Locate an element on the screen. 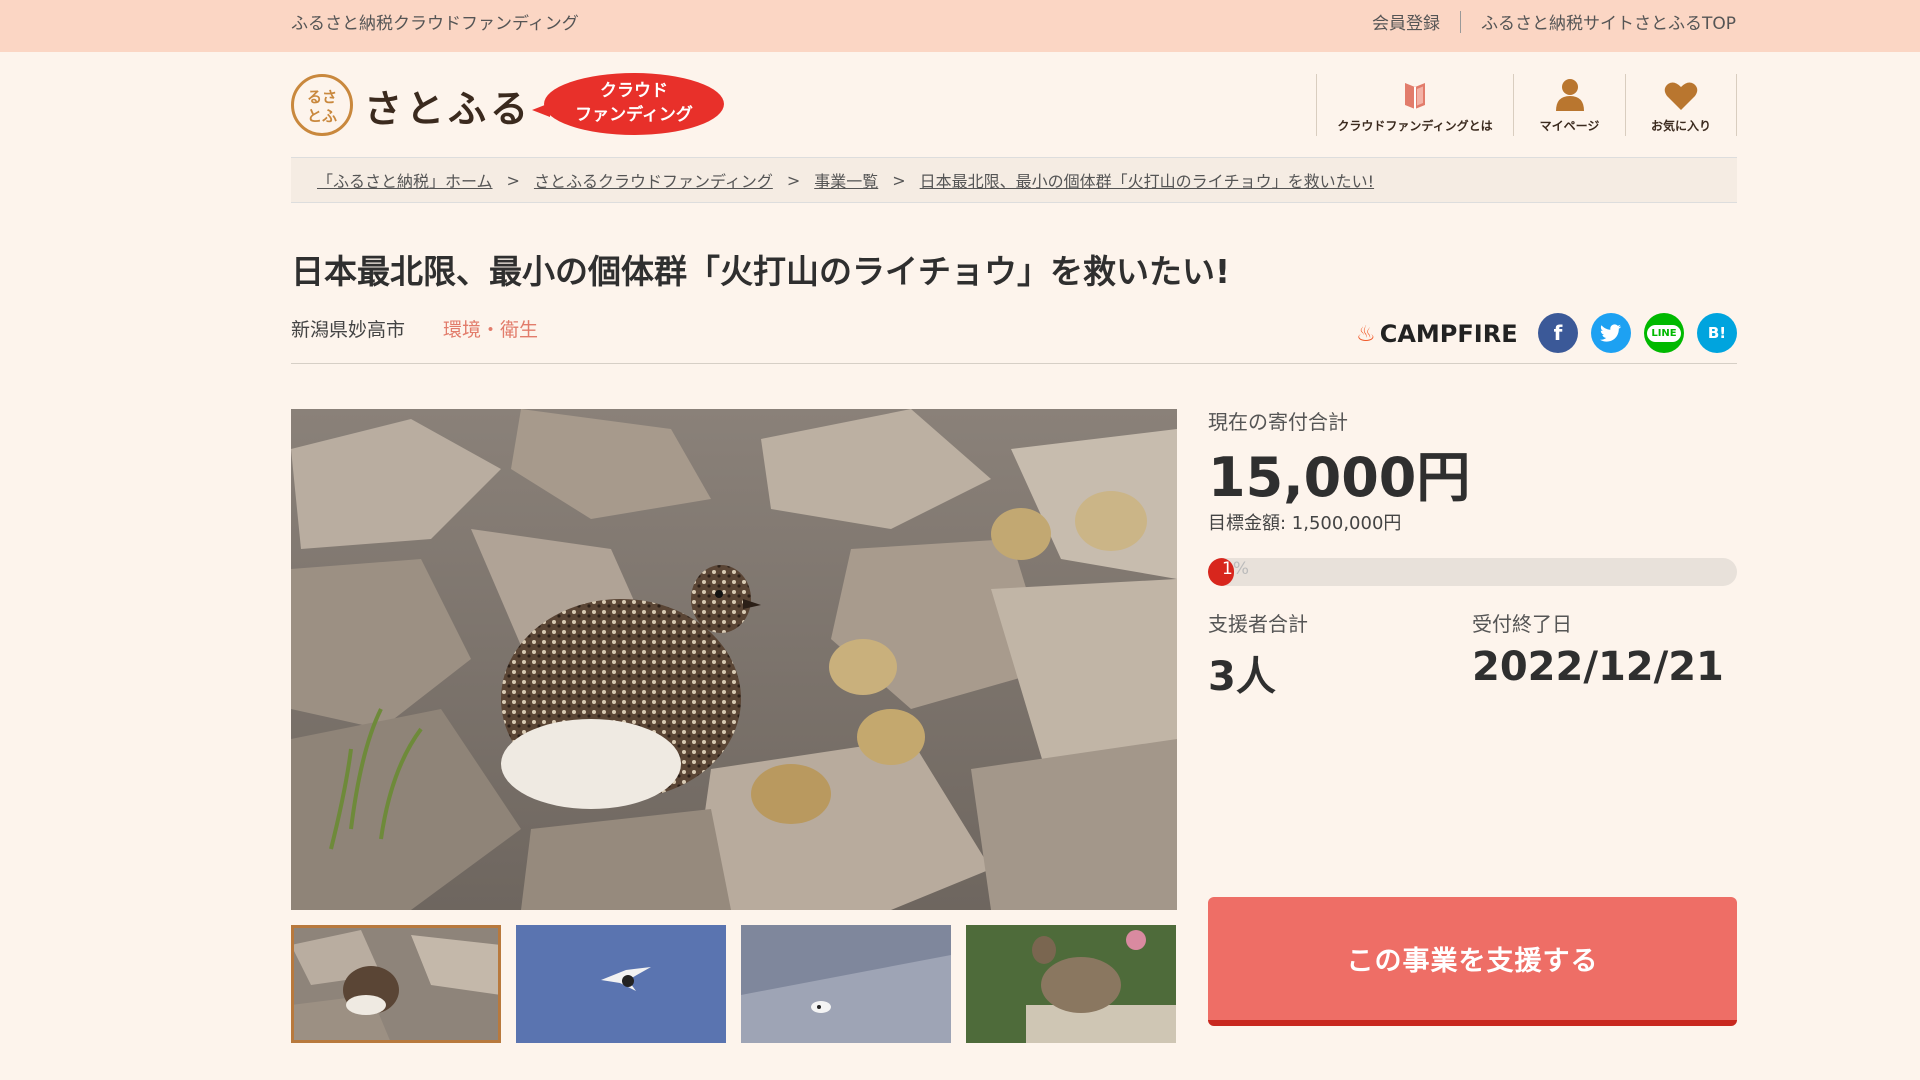 The height and width of the screenshot is (1080, 1920). support-project-button: この事業を支援する is located at coordinates (1472, 961).